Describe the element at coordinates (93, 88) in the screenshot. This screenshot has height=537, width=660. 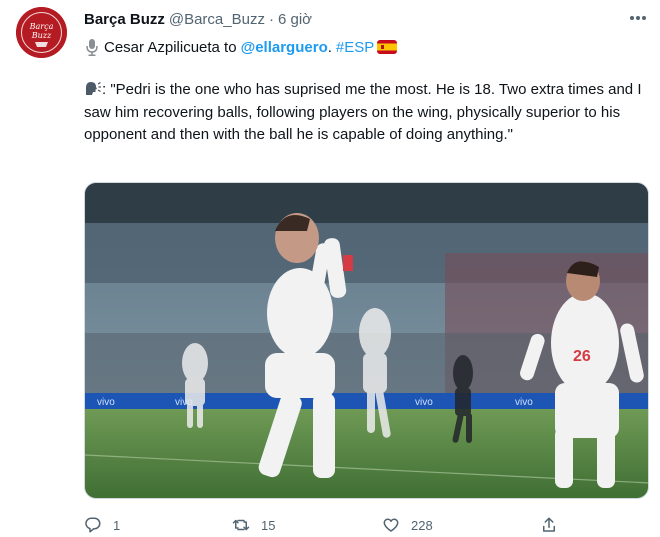
I see `speaking-head-icon` at that location.